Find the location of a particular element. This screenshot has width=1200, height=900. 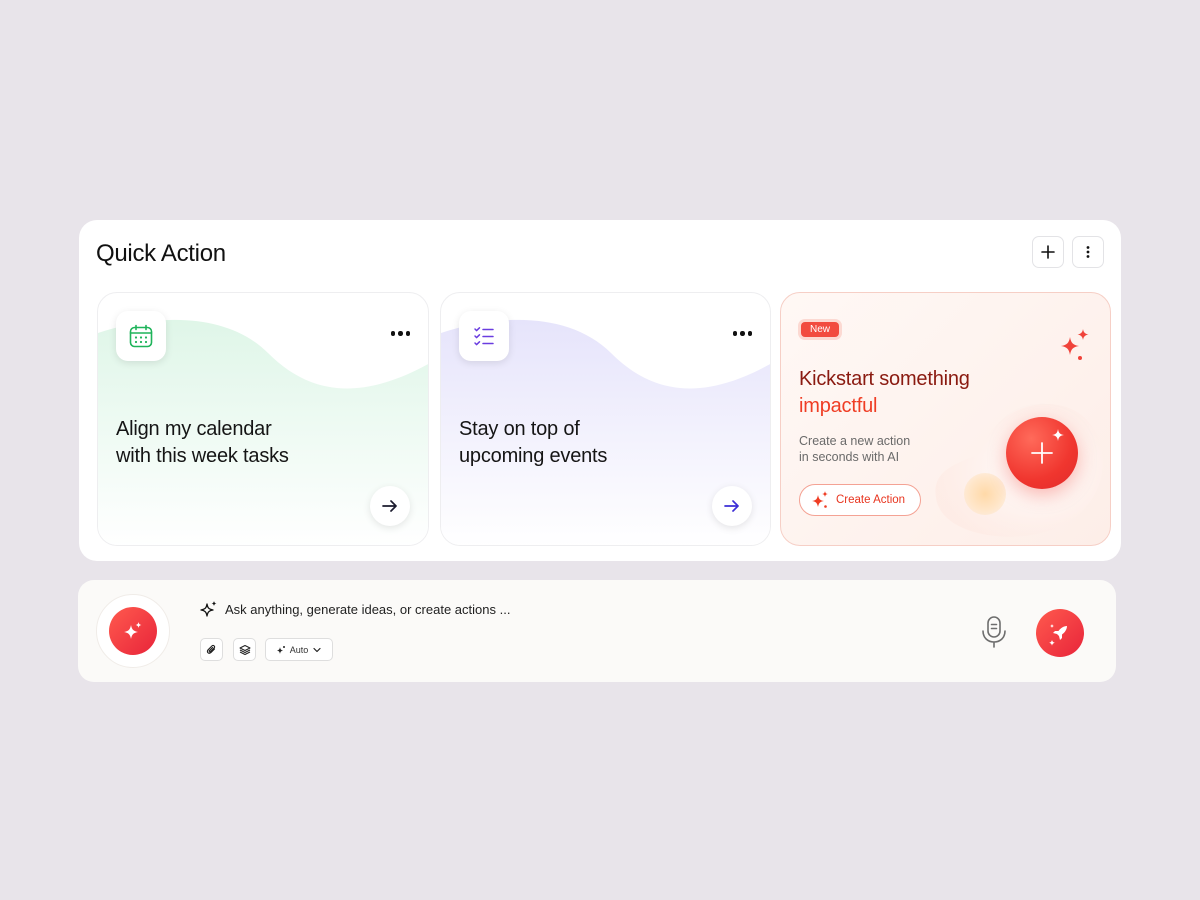

add-button is located at coordinates (1048, 252).